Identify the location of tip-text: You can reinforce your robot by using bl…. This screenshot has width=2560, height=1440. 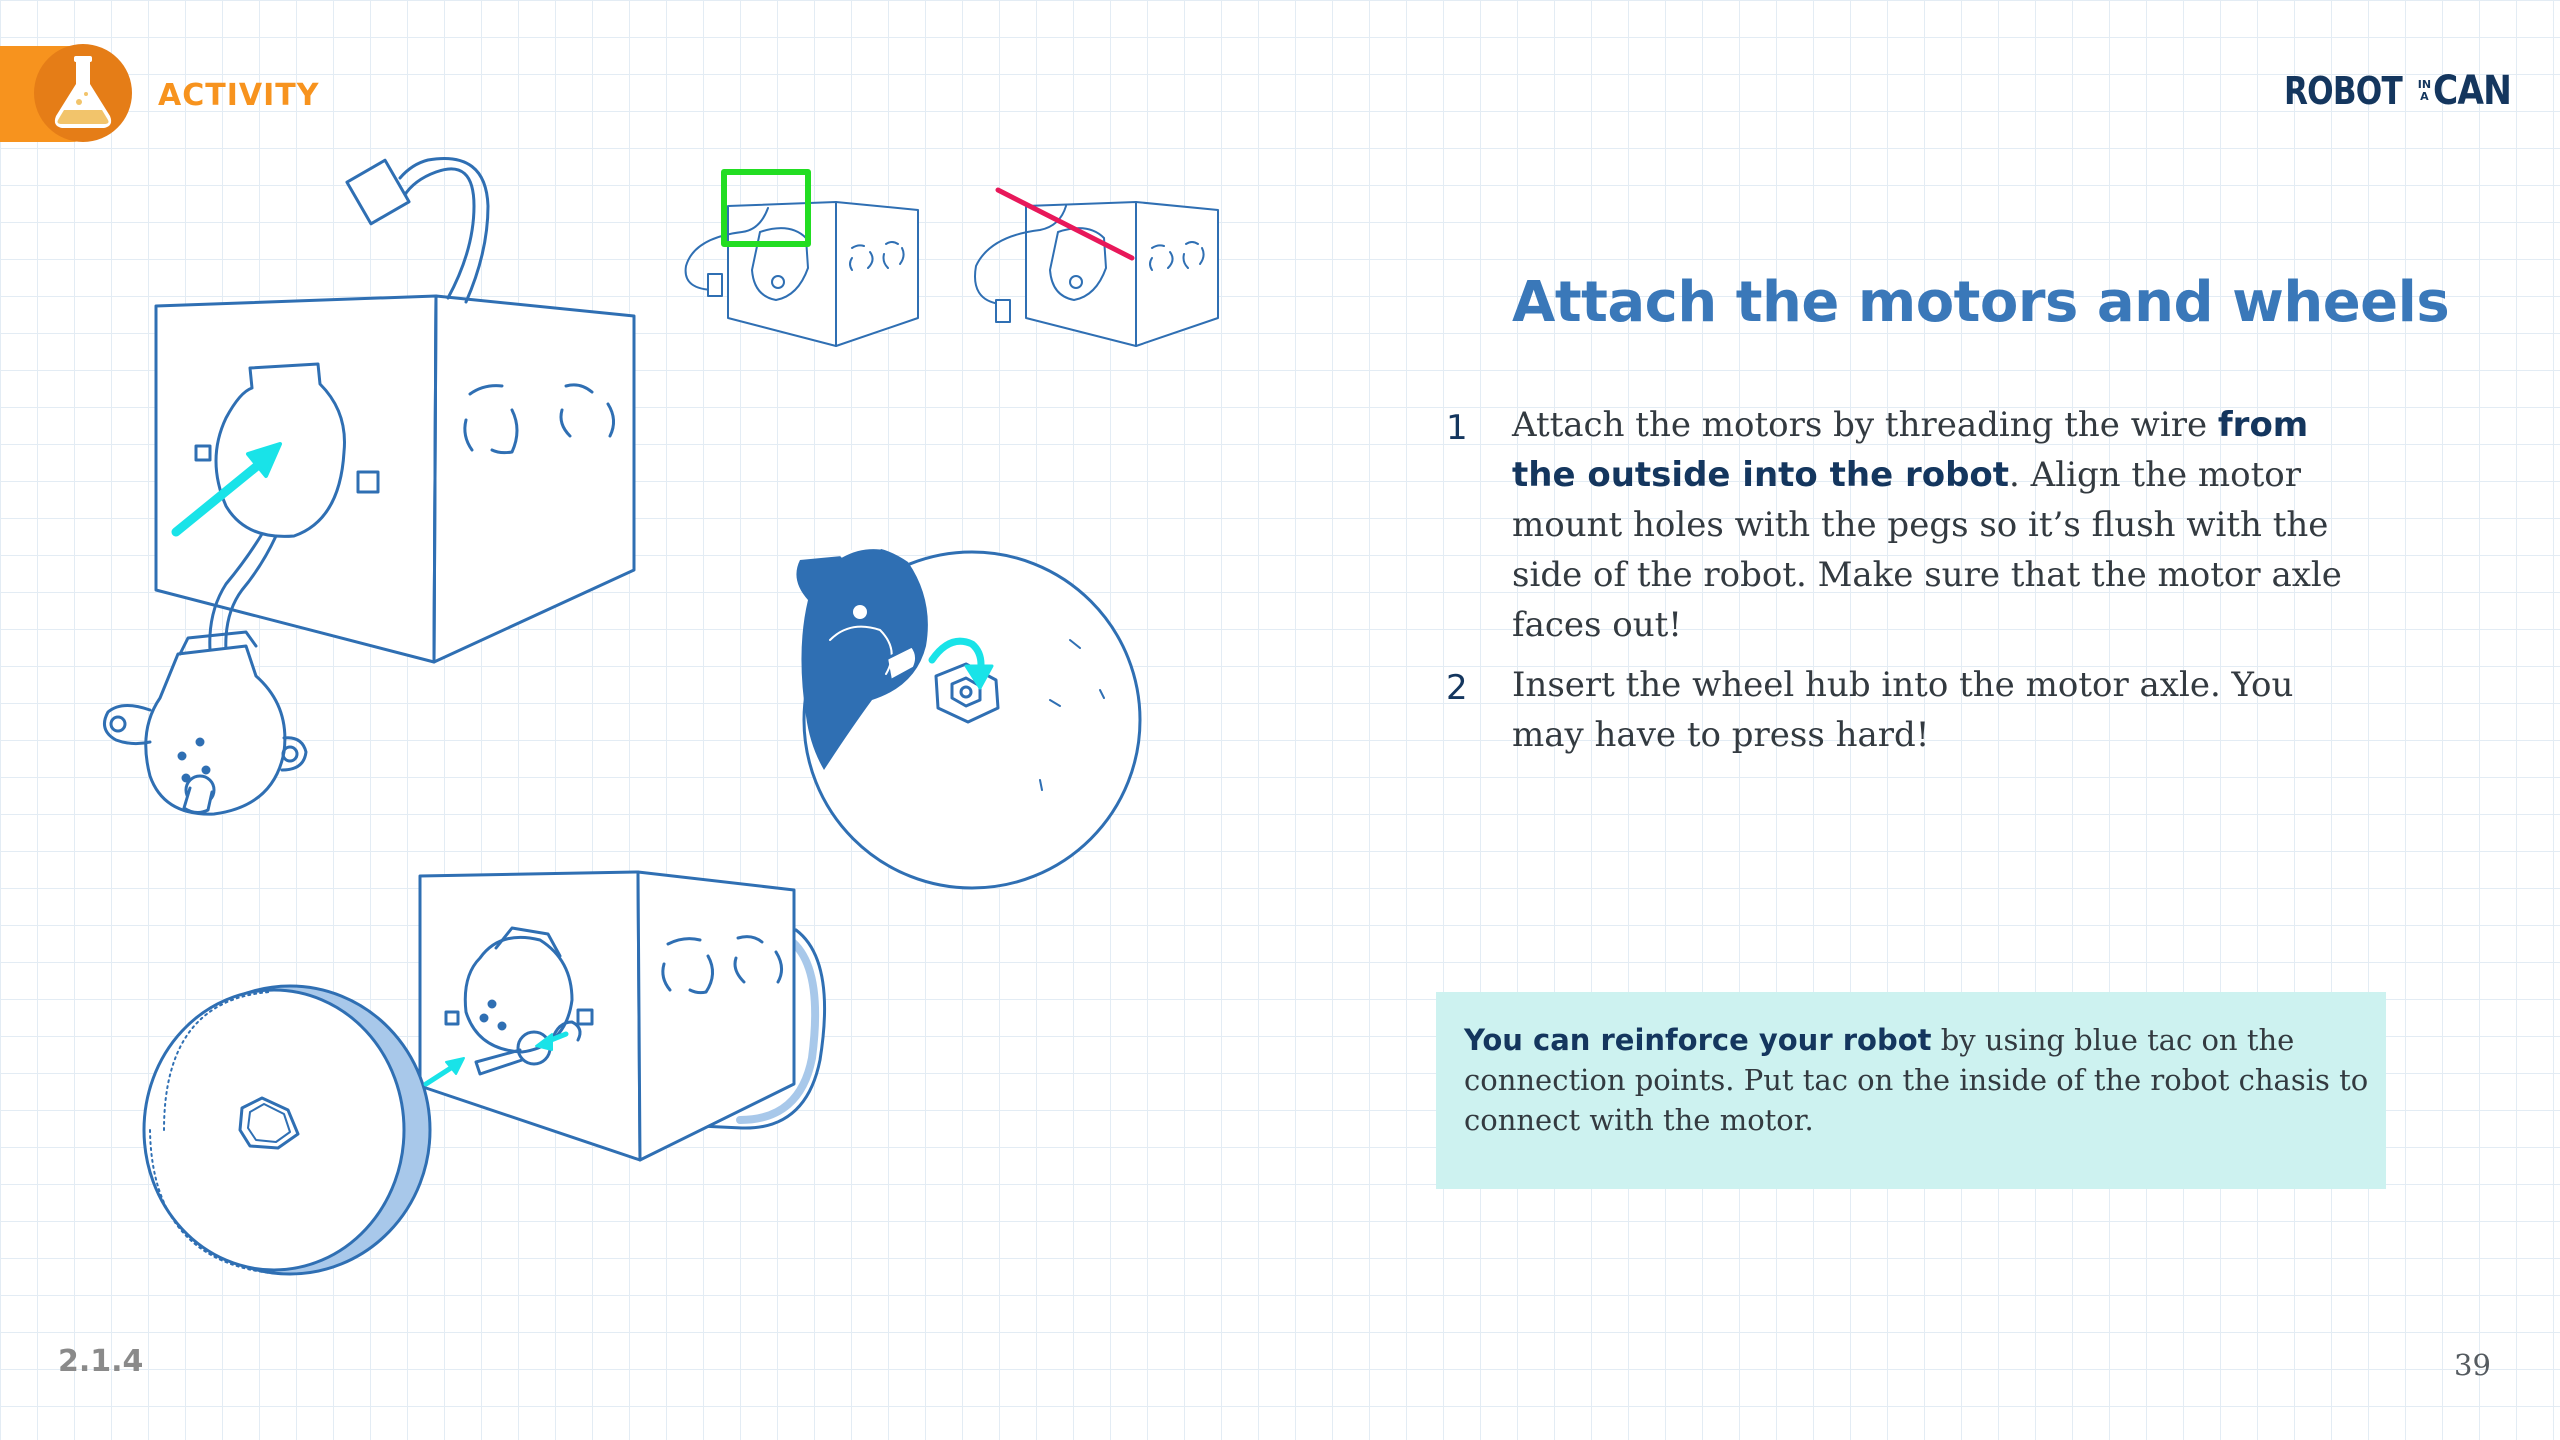
(1916, 1080).